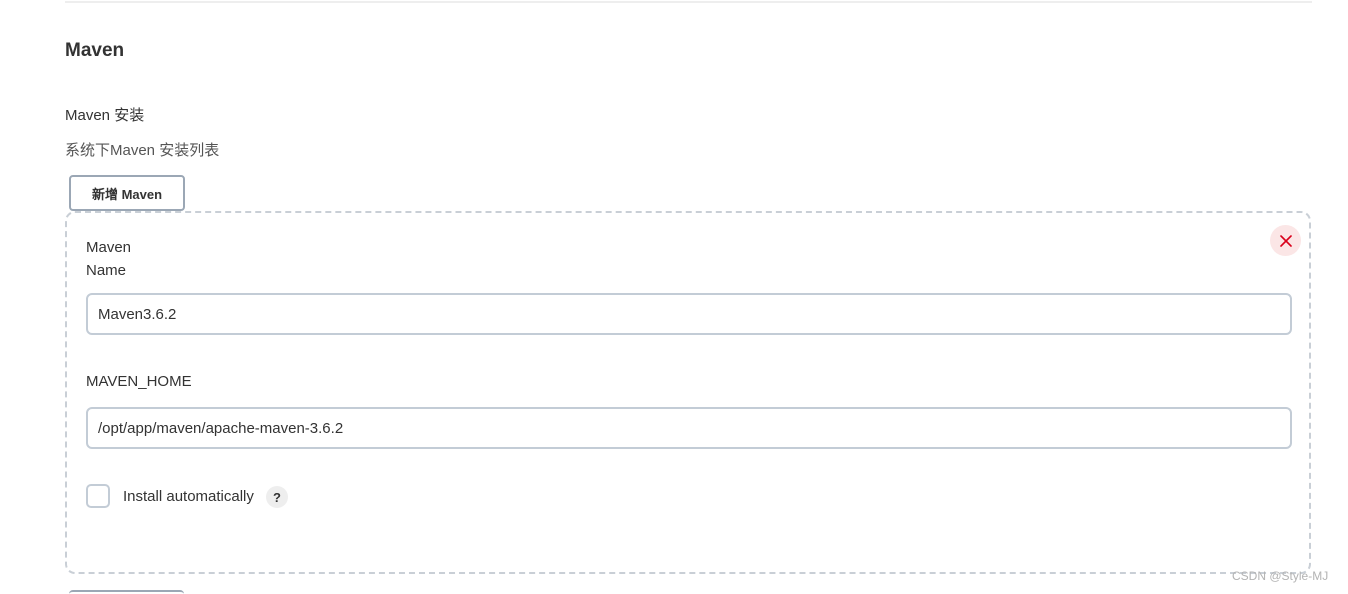 The height and width of the screenshot is (594, 1348). What do you see at coordinates (188, 496) in the screenshot?
I see `install-automatically-label: Install automatically` at bounding box center [188, 496].